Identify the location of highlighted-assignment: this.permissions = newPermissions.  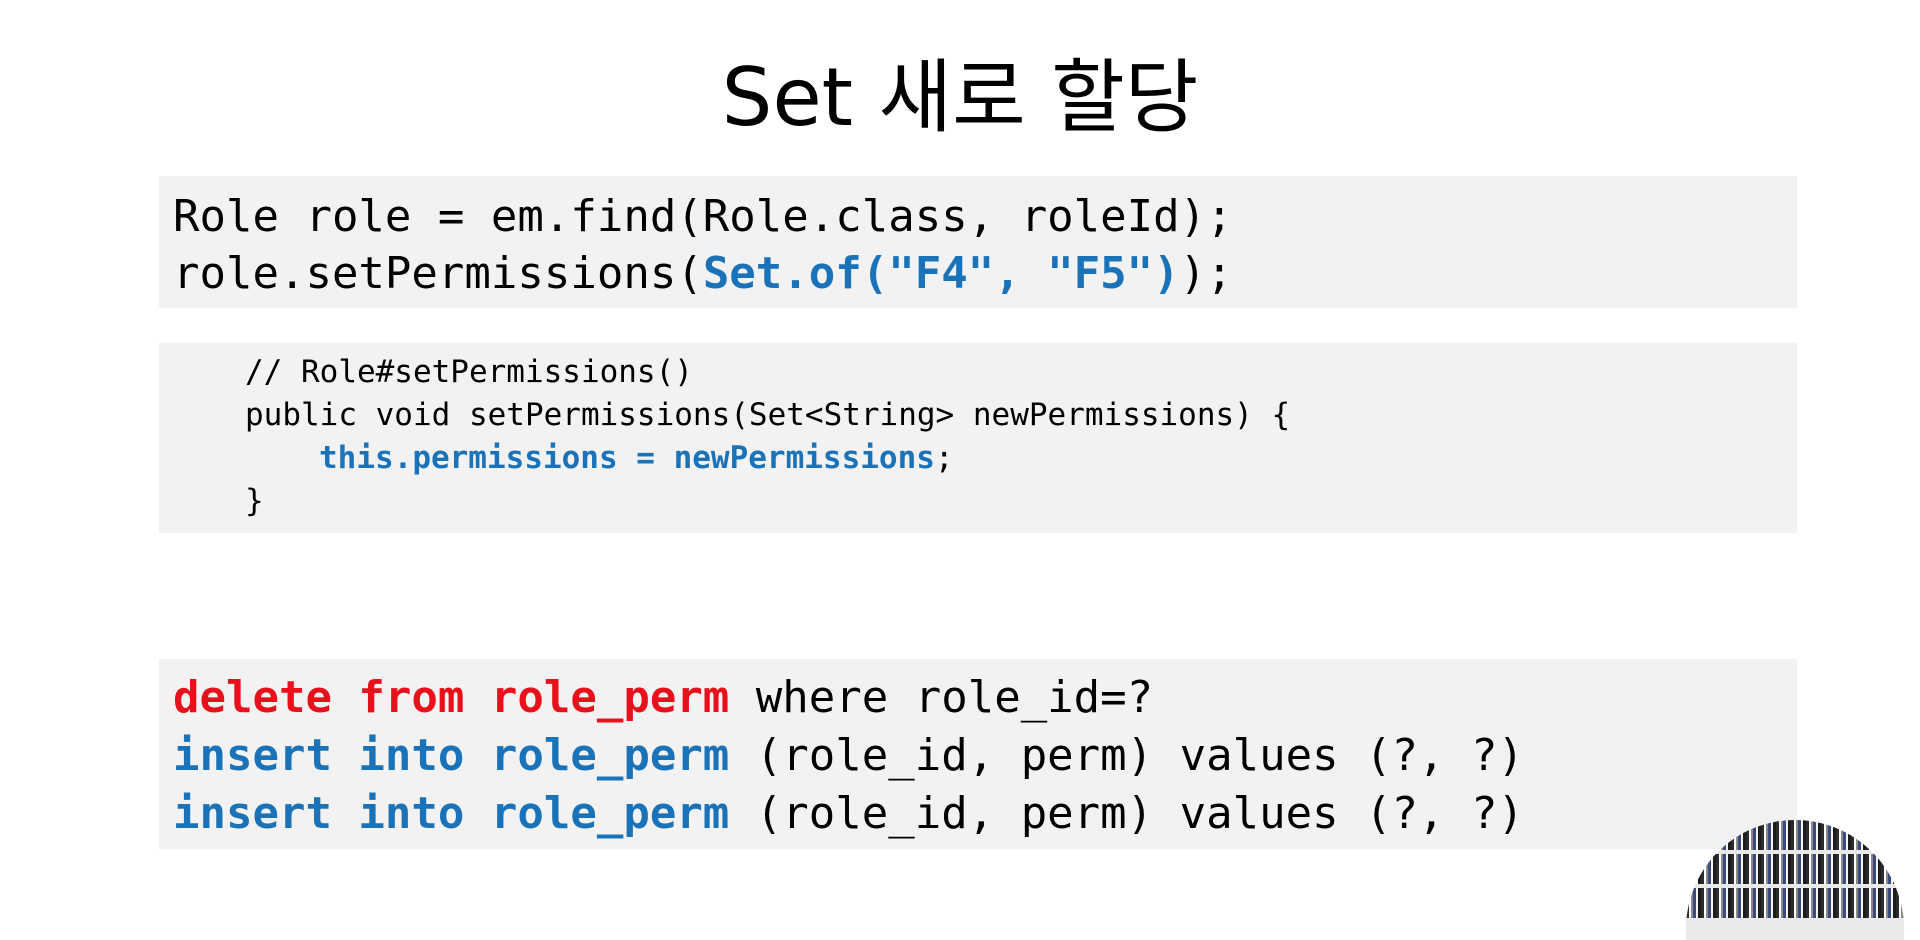
(627, 458).